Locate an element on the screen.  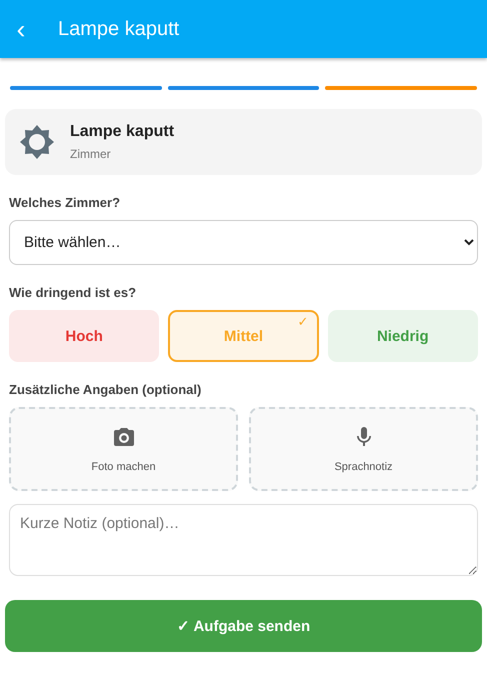
attachment-button: Sprachnotiz is located at coordinates (363, 449).